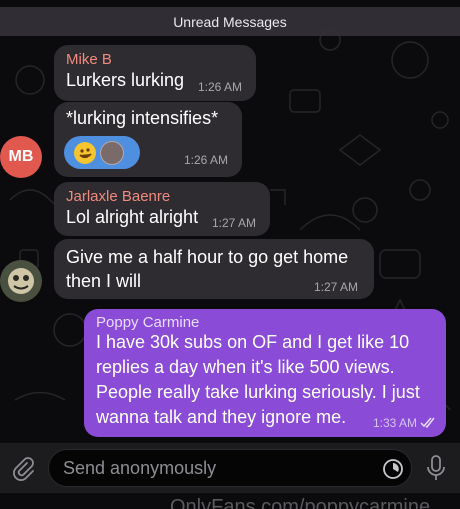 Image resolution: width=460 pixels, height=509 pixels. What do you see at coordinates (300, 502) in the screenshot?
I see `watermark-text: OnlyFans.com/poppycarmine` at bounding box center [300, 502].